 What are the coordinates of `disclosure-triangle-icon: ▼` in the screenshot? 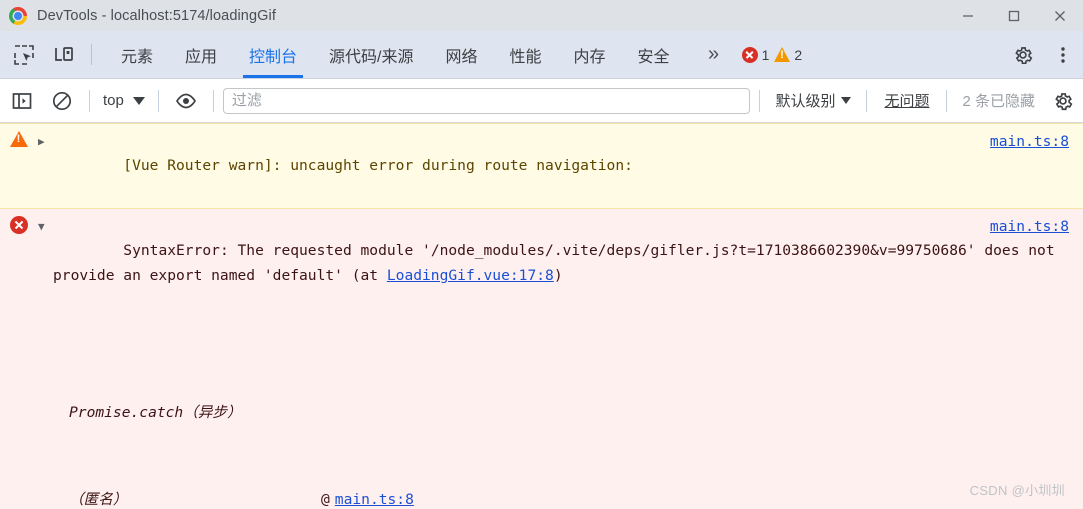 It's located at (45, 226).